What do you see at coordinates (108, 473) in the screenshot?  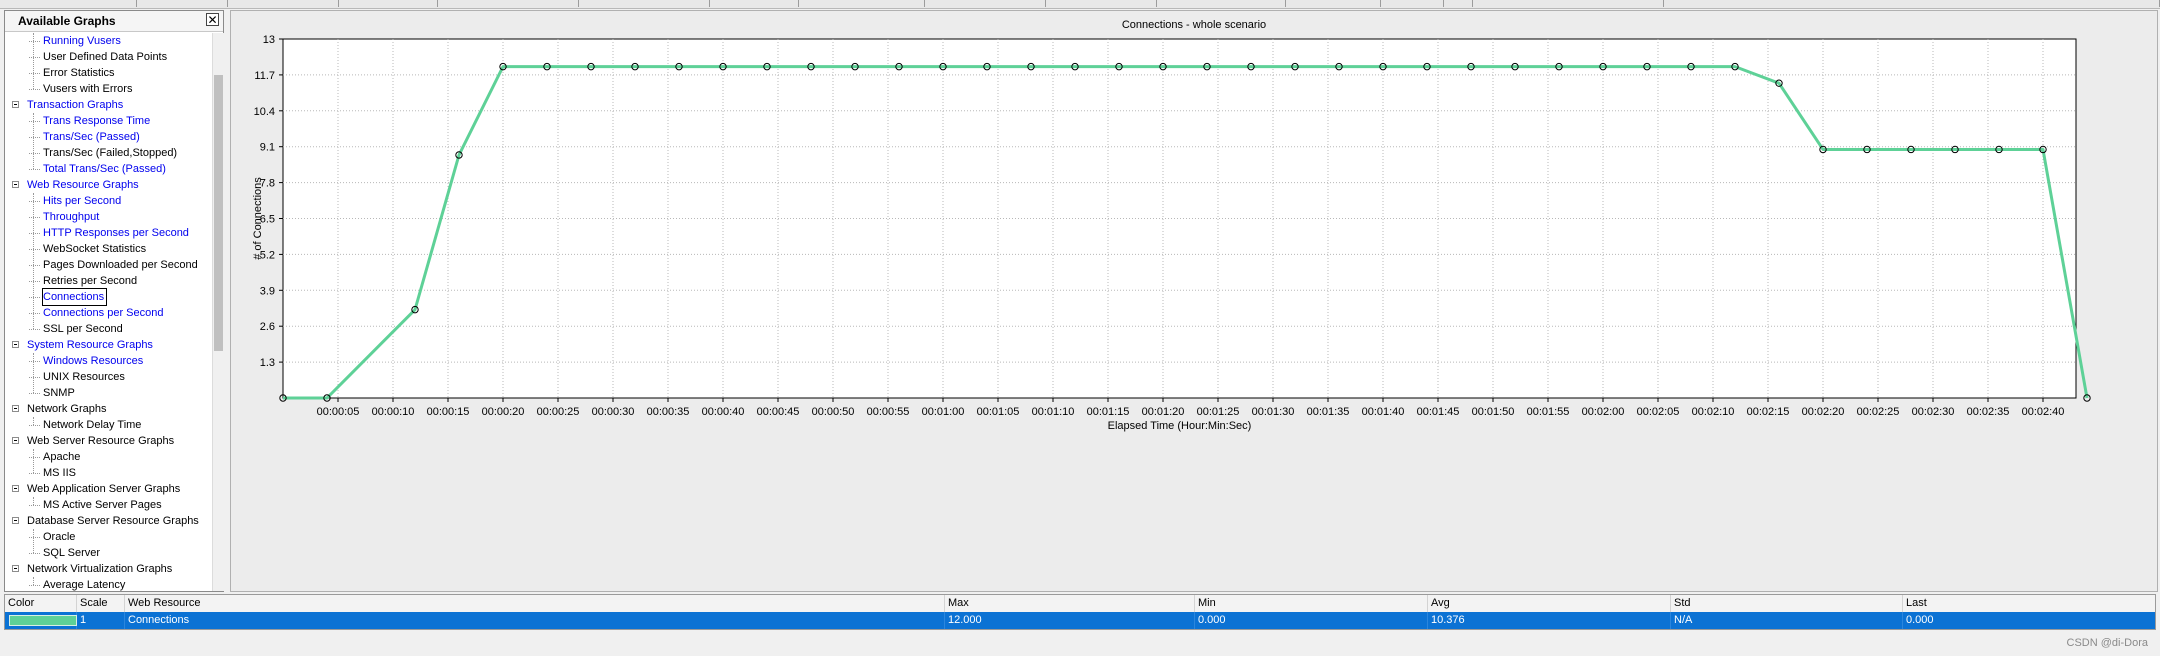 I see `tree-item: MS IIS` at bounding box center [108, 473].